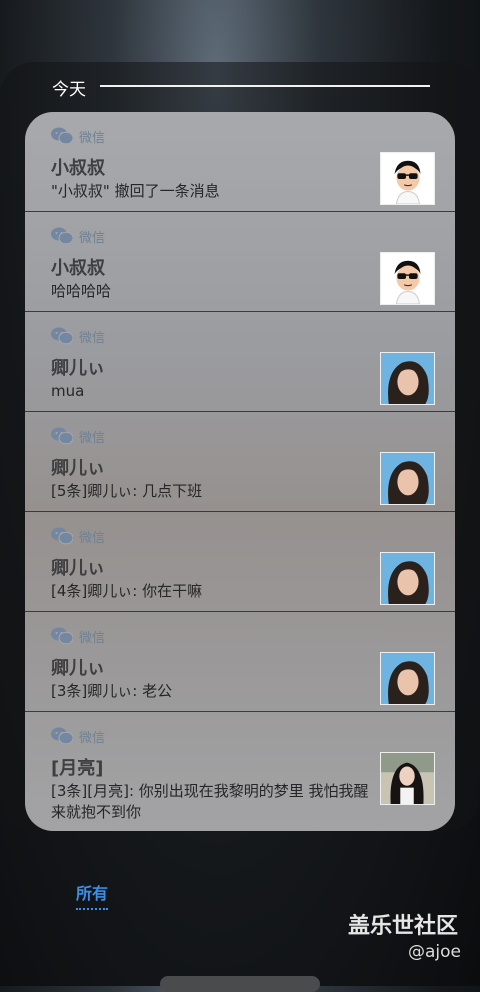  What do you see at coordinates (210, 801) in the screenshot?
I see `message-text: [3条][月亮]: 你别出现在我黎明的梦里 我怕我醒来就抱不到你` at bounding box center [210, 801].